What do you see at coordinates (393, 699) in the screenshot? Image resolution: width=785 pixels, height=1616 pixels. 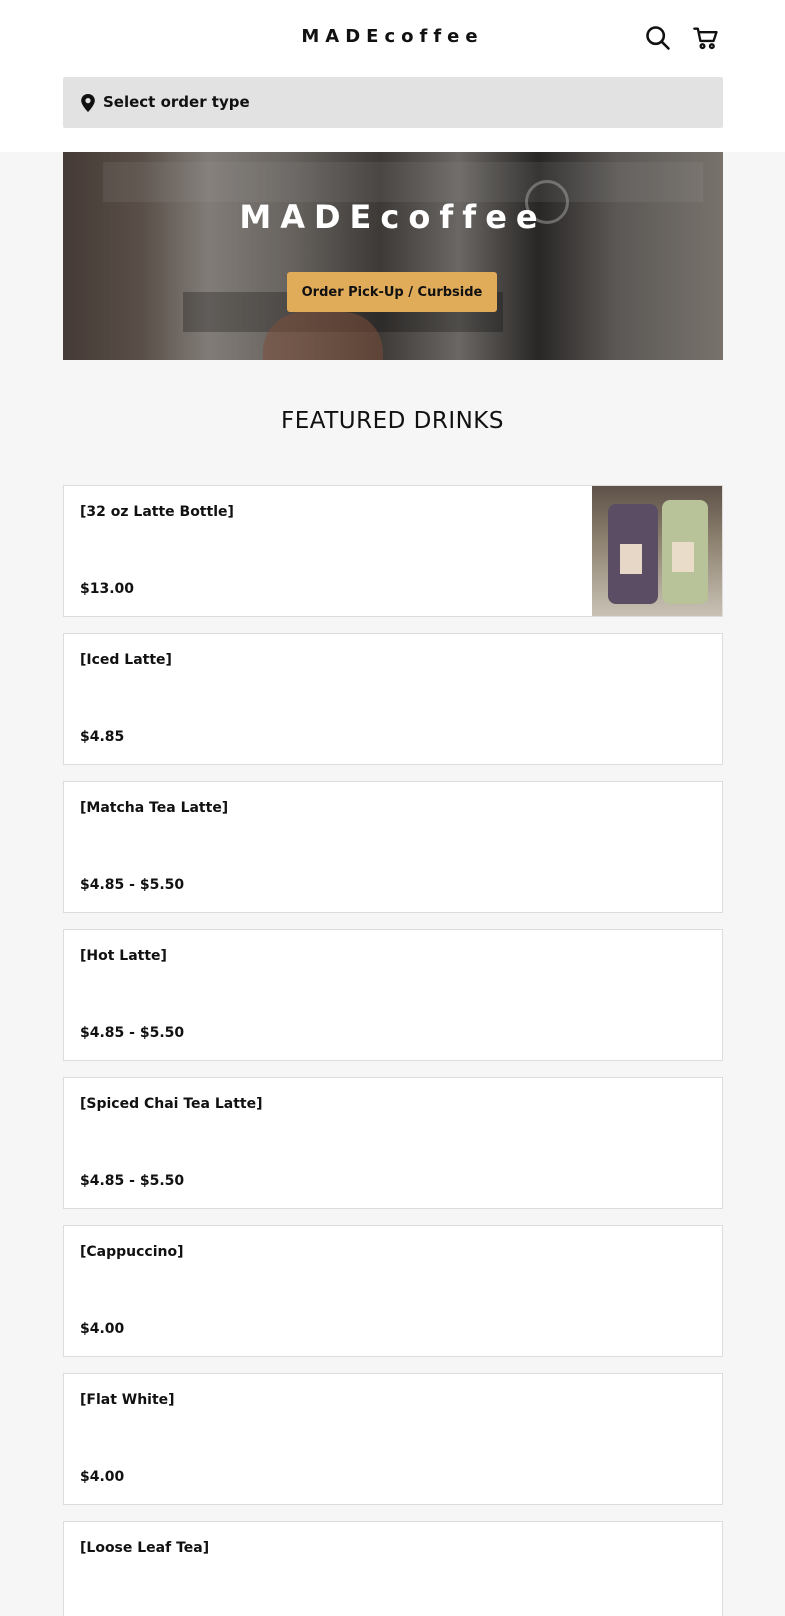 I see `product-card-iced-latte: [Iced Latte] $4.85` at bounding box center [393, 699].